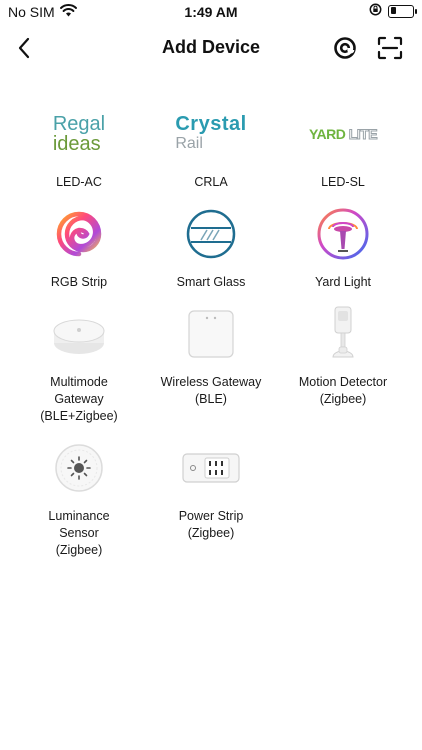 The image size is (422, 750). Describe the element at coordinates (79, 234) in the screenshot. I see `rgb-strip-icon` at that location.